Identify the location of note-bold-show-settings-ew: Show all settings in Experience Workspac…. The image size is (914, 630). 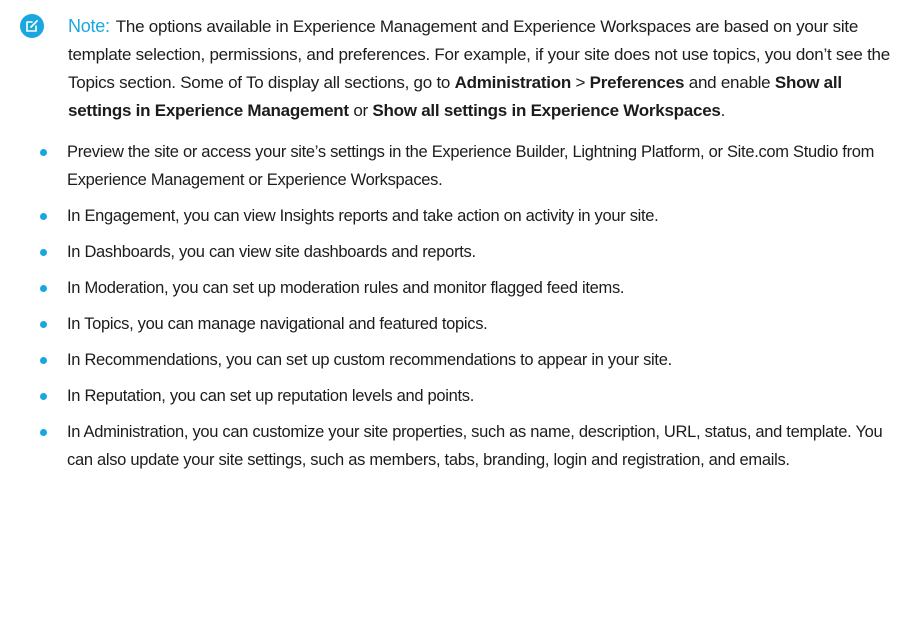
(546, 110).